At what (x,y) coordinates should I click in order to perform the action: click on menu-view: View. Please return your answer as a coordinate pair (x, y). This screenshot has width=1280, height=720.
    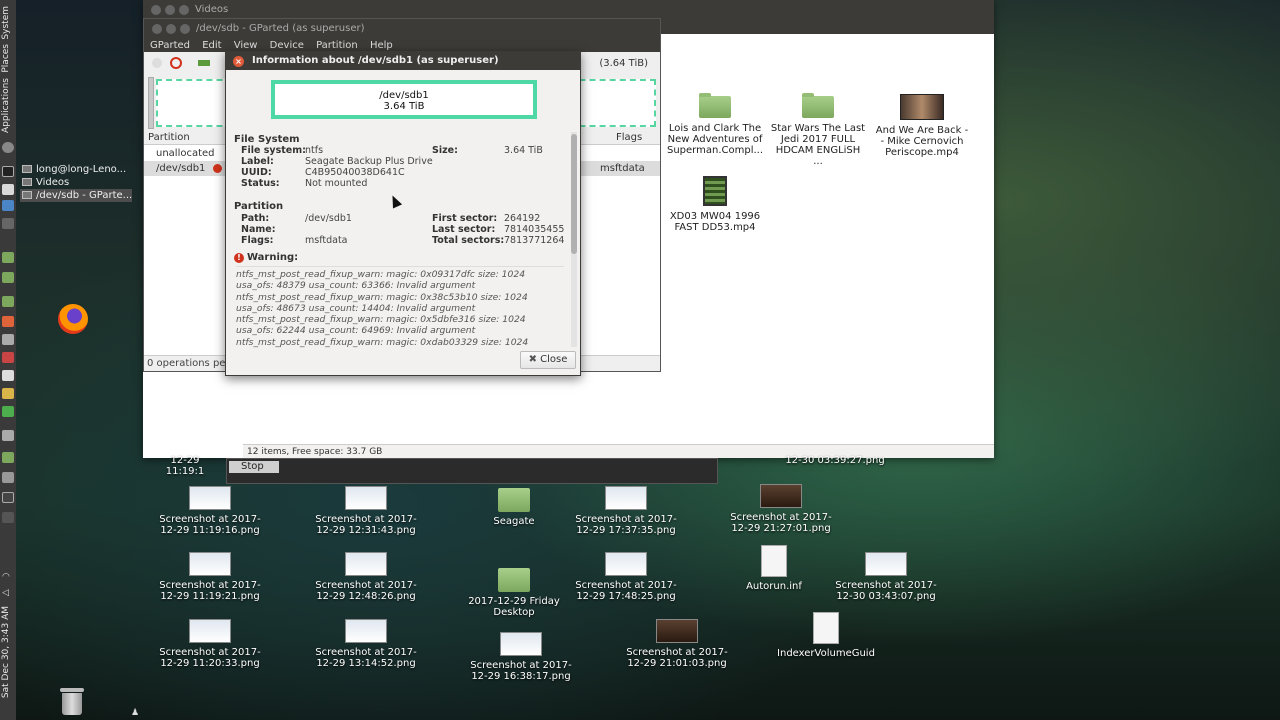
    Looking at the image, I should click on (246, 45).